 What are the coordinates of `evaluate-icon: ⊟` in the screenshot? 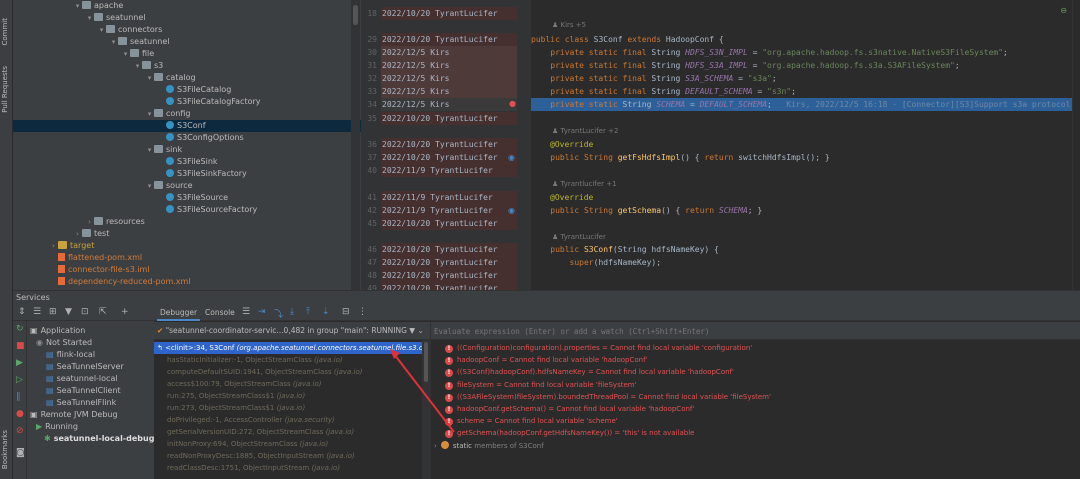 It's located at (346, 312).